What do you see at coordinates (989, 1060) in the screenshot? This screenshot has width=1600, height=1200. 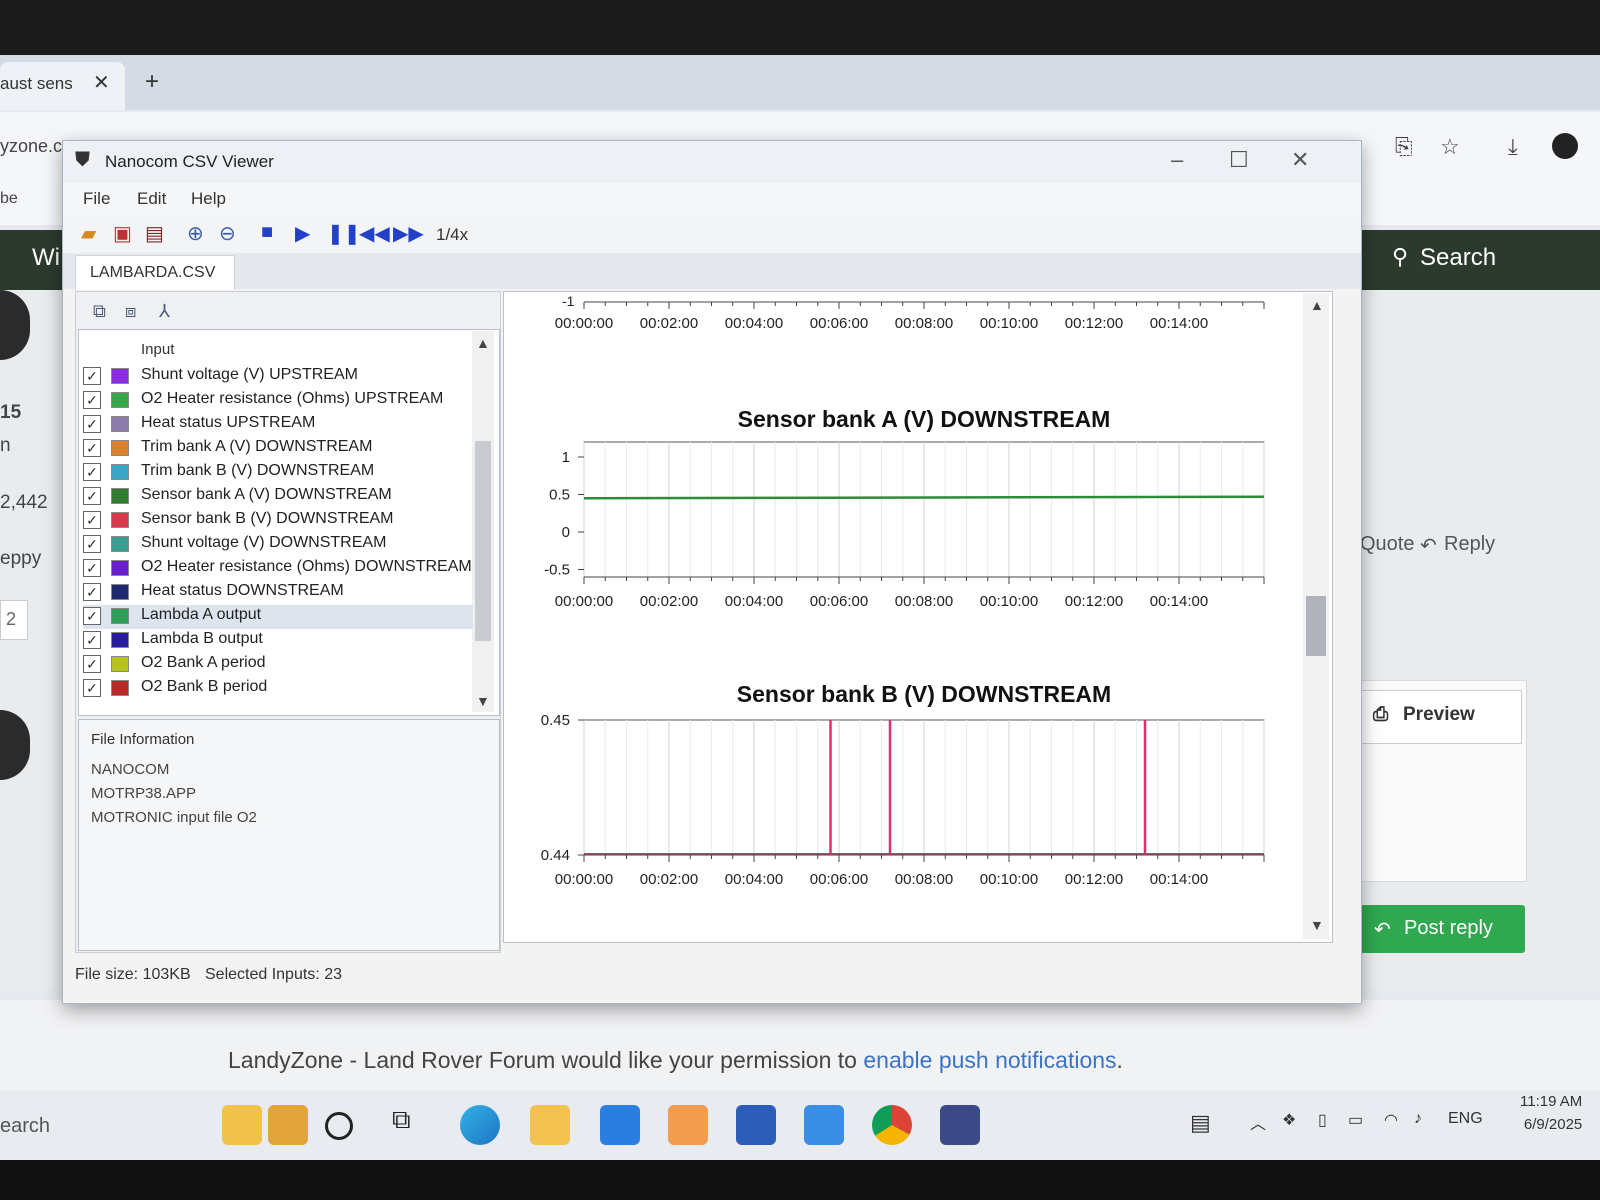 I see `enable-push-link: enable push notifications` at bounding box center [989, 1060].